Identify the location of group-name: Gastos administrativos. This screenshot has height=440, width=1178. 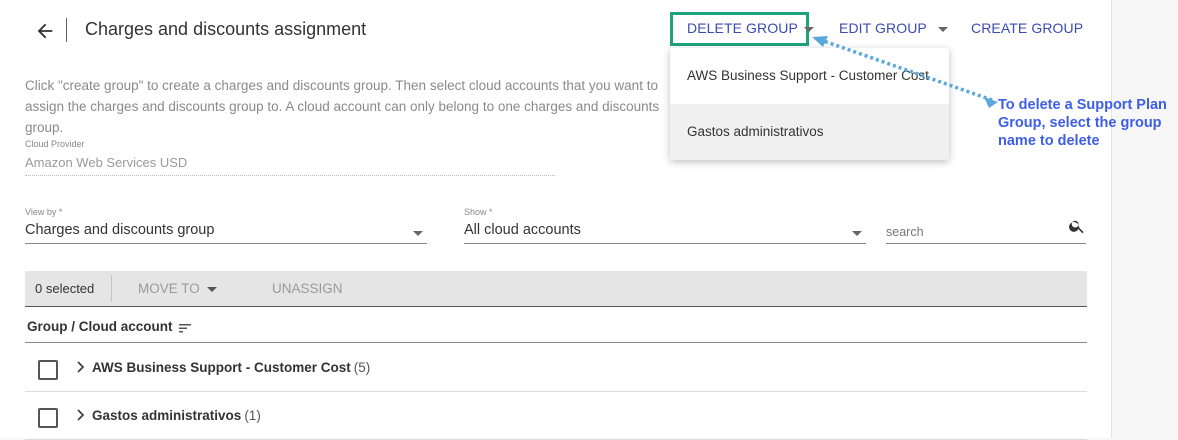
(167, 415).